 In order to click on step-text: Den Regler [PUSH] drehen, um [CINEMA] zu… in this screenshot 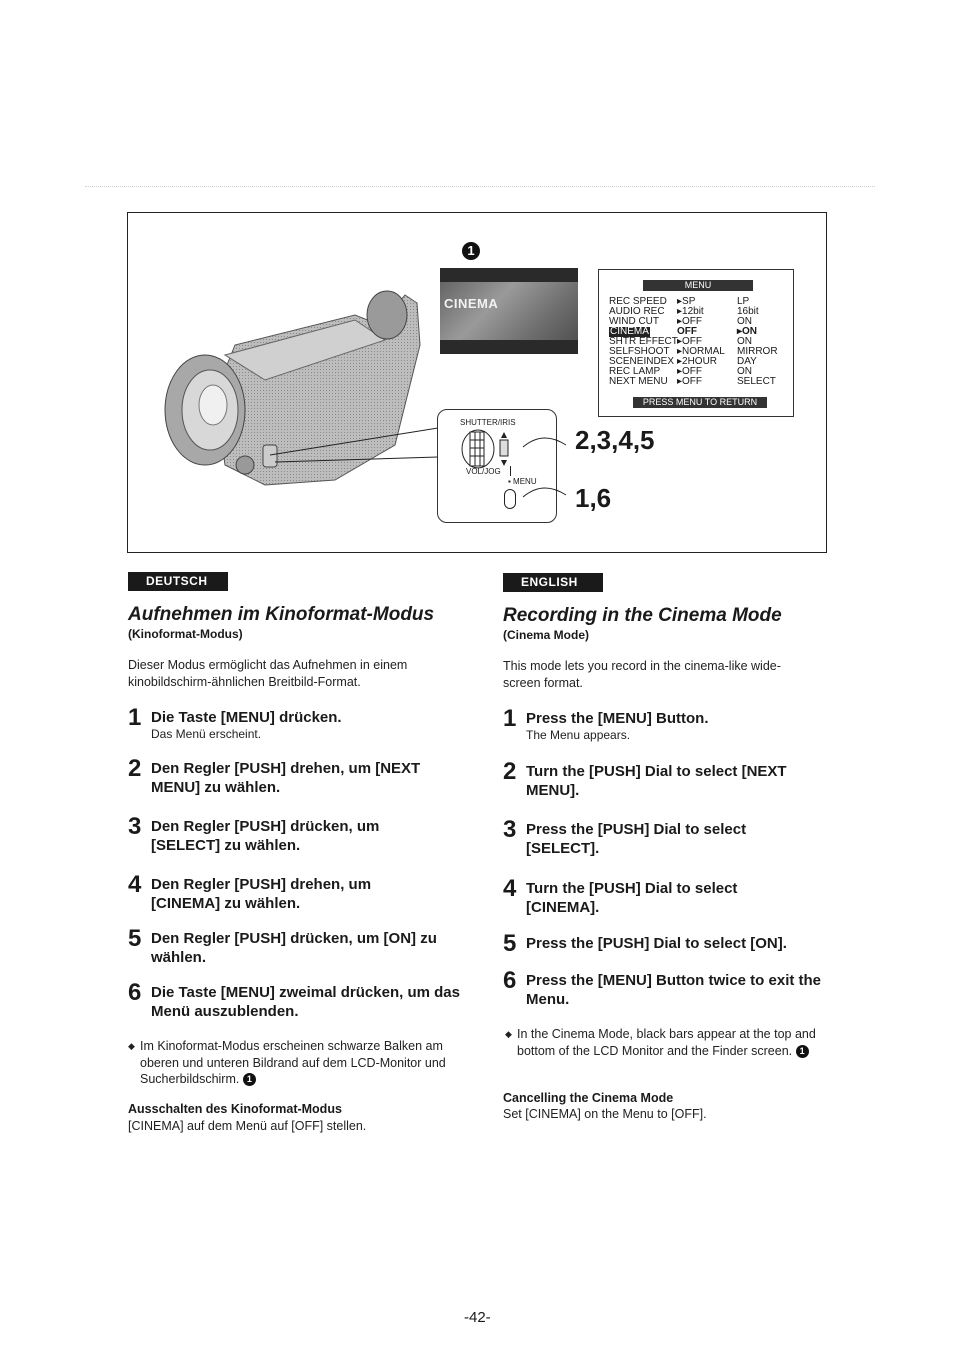, I will do `click(261, 894)`.